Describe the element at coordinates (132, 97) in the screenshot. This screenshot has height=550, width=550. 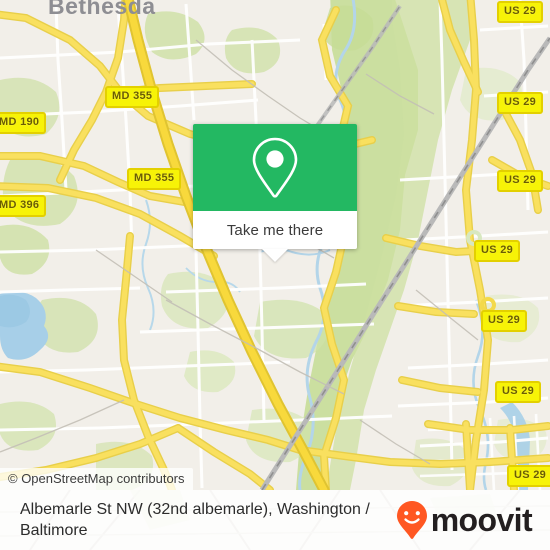
I see `road-shield-md-355-north: MD 355` at that location.